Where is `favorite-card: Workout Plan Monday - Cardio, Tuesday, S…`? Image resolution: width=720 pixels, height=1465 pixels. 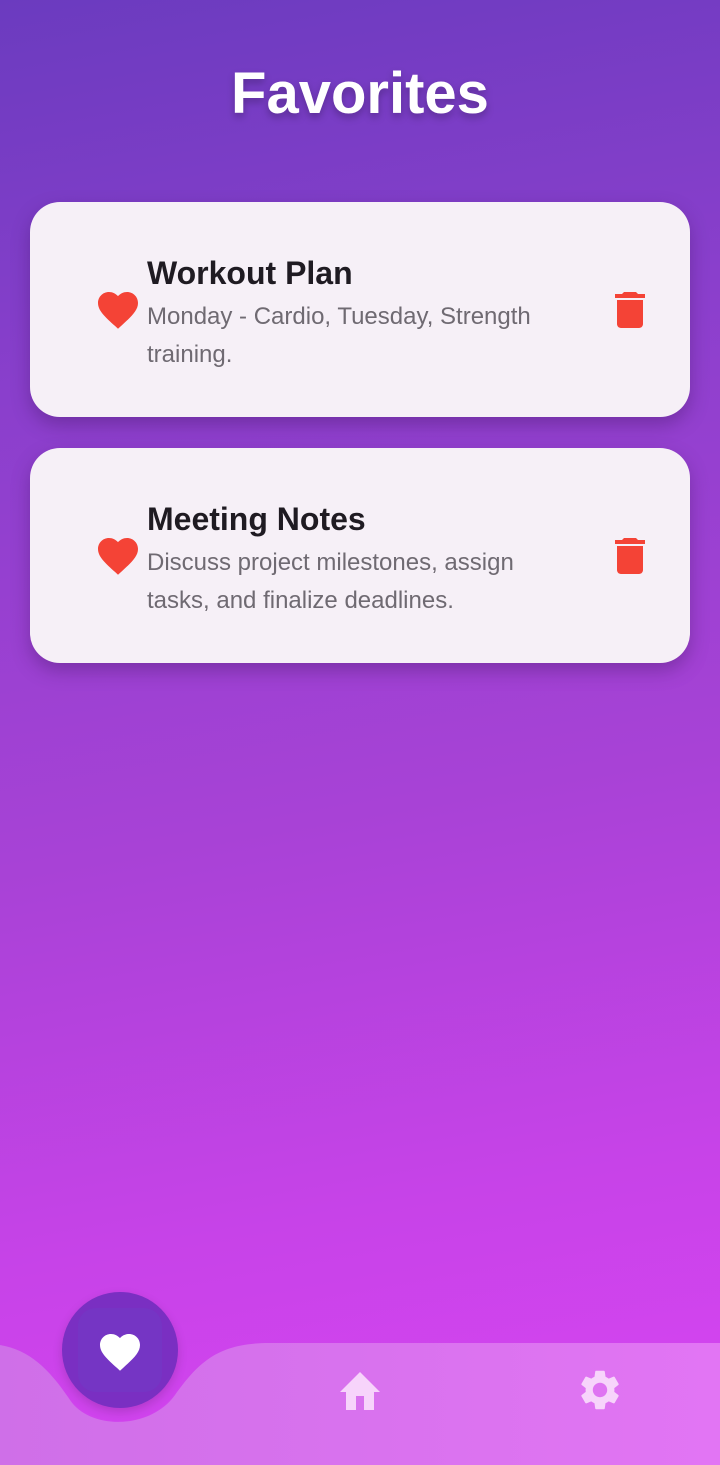 favorite-card: Workout Plan Monday - Cardio, Tuesday, S… is located at coordinates (360, 309).